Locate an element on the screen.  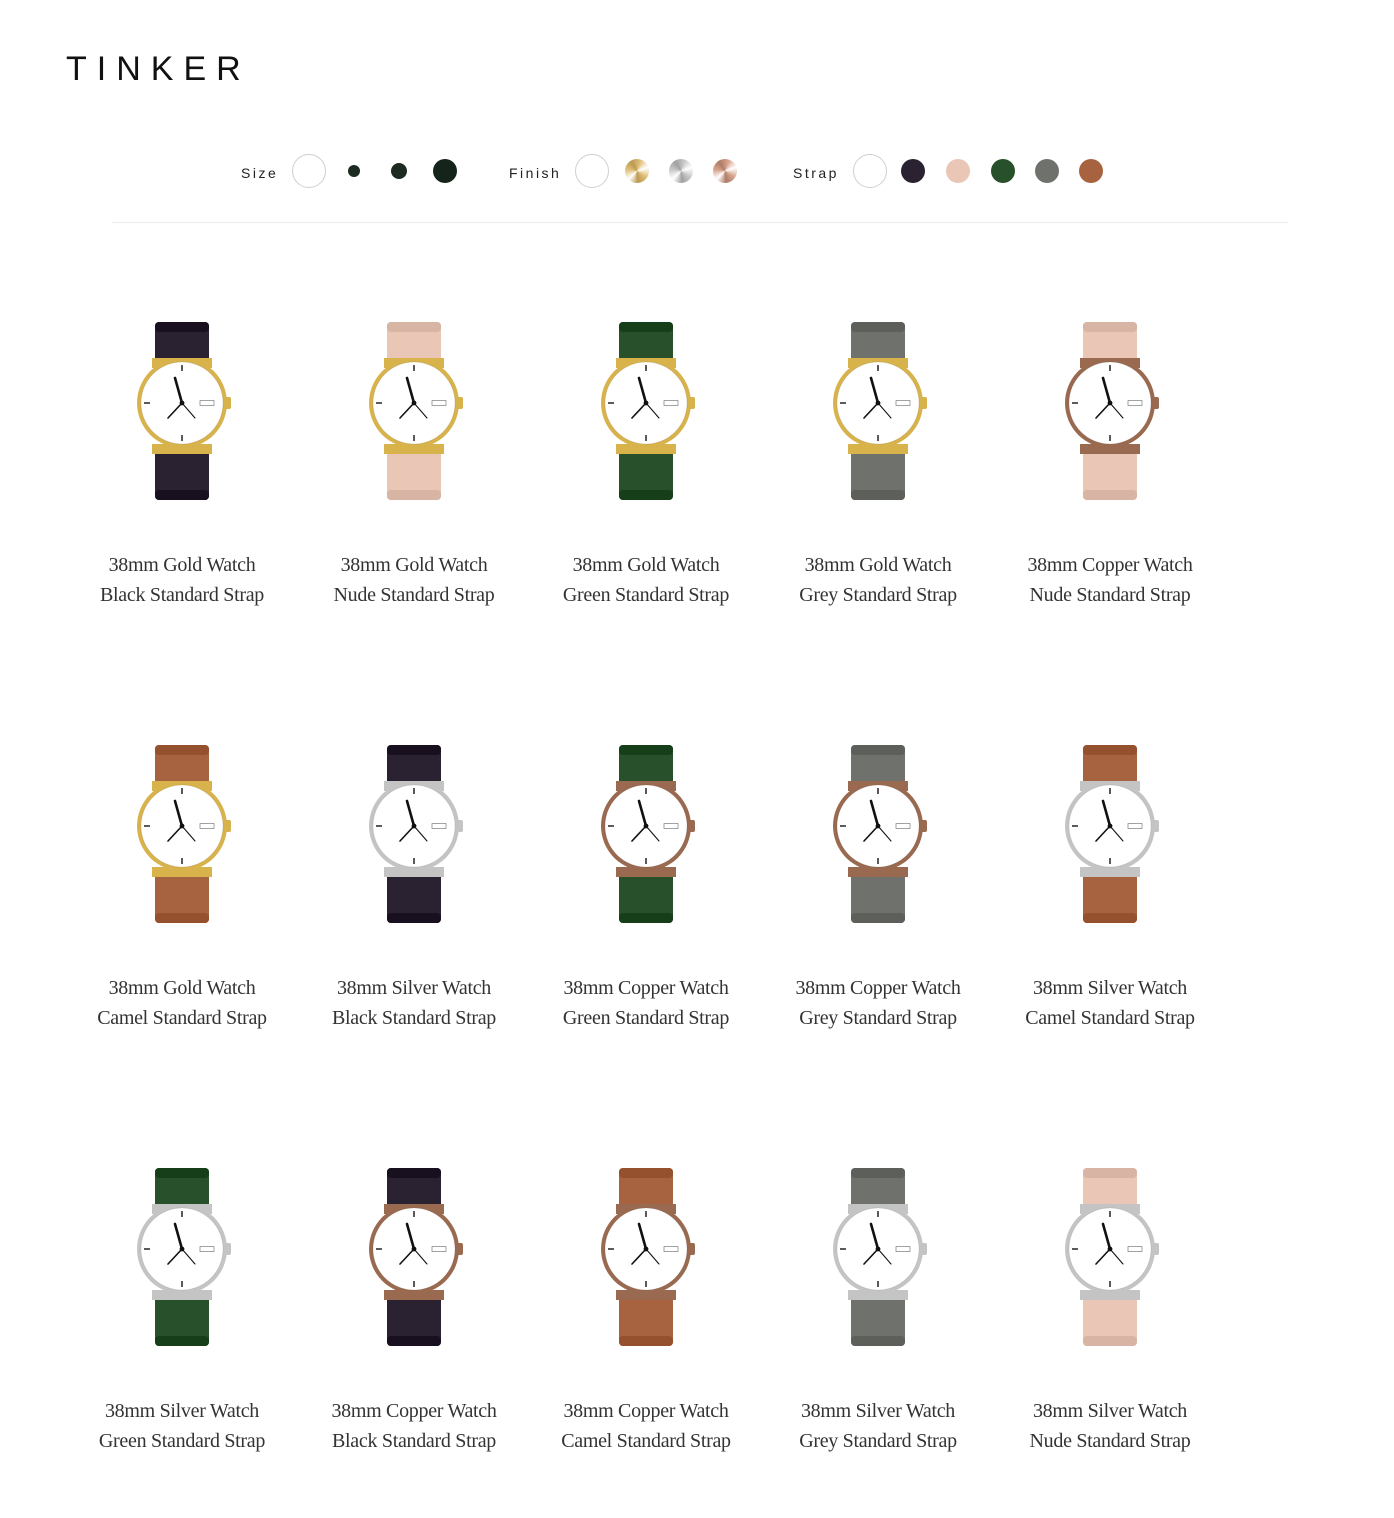
product-card: 38mm Silver Watch Black Standard Strap is located at coordinates (414, 891).